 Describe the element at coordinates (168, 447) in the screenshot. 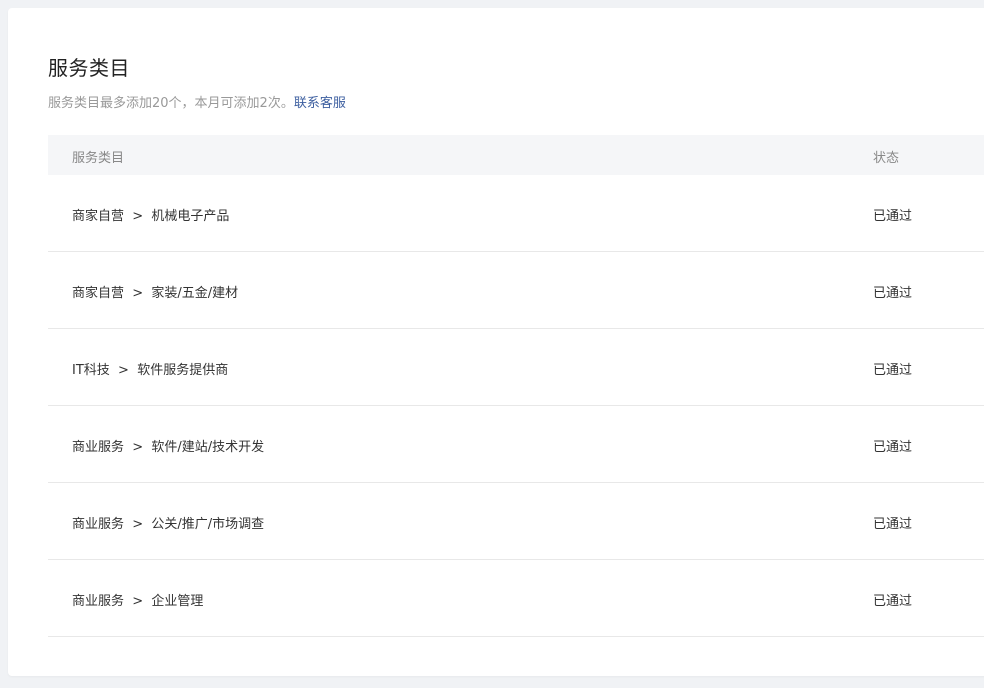

I see `row-category: 商业服务 > 软件/建站/技术开发` at that location.